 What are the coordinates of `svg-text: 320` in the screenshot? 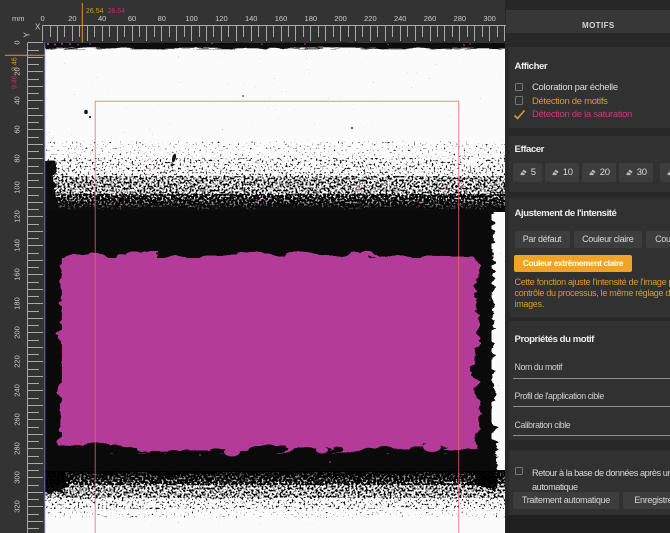 It's located at (17, 506).